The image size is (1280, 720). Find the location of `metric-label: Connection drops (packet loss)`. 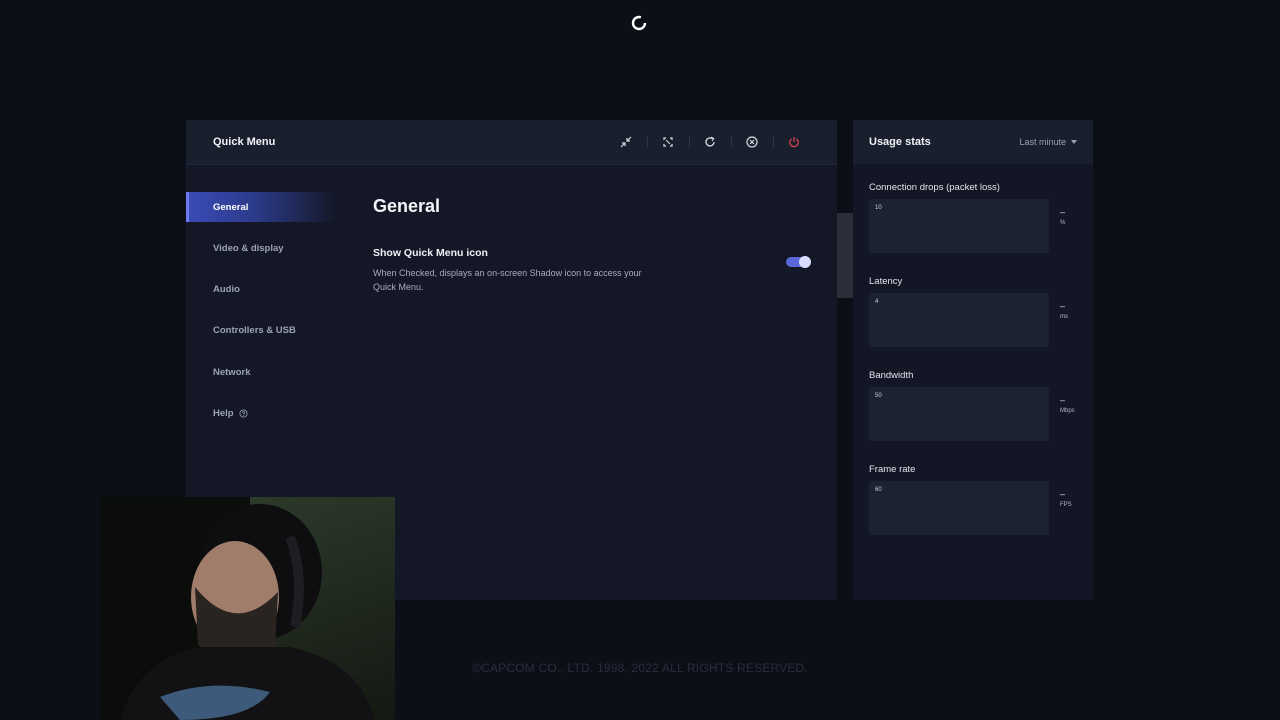

metric-label: Connection drops (packet loss) is located at coordinates (934, 187).